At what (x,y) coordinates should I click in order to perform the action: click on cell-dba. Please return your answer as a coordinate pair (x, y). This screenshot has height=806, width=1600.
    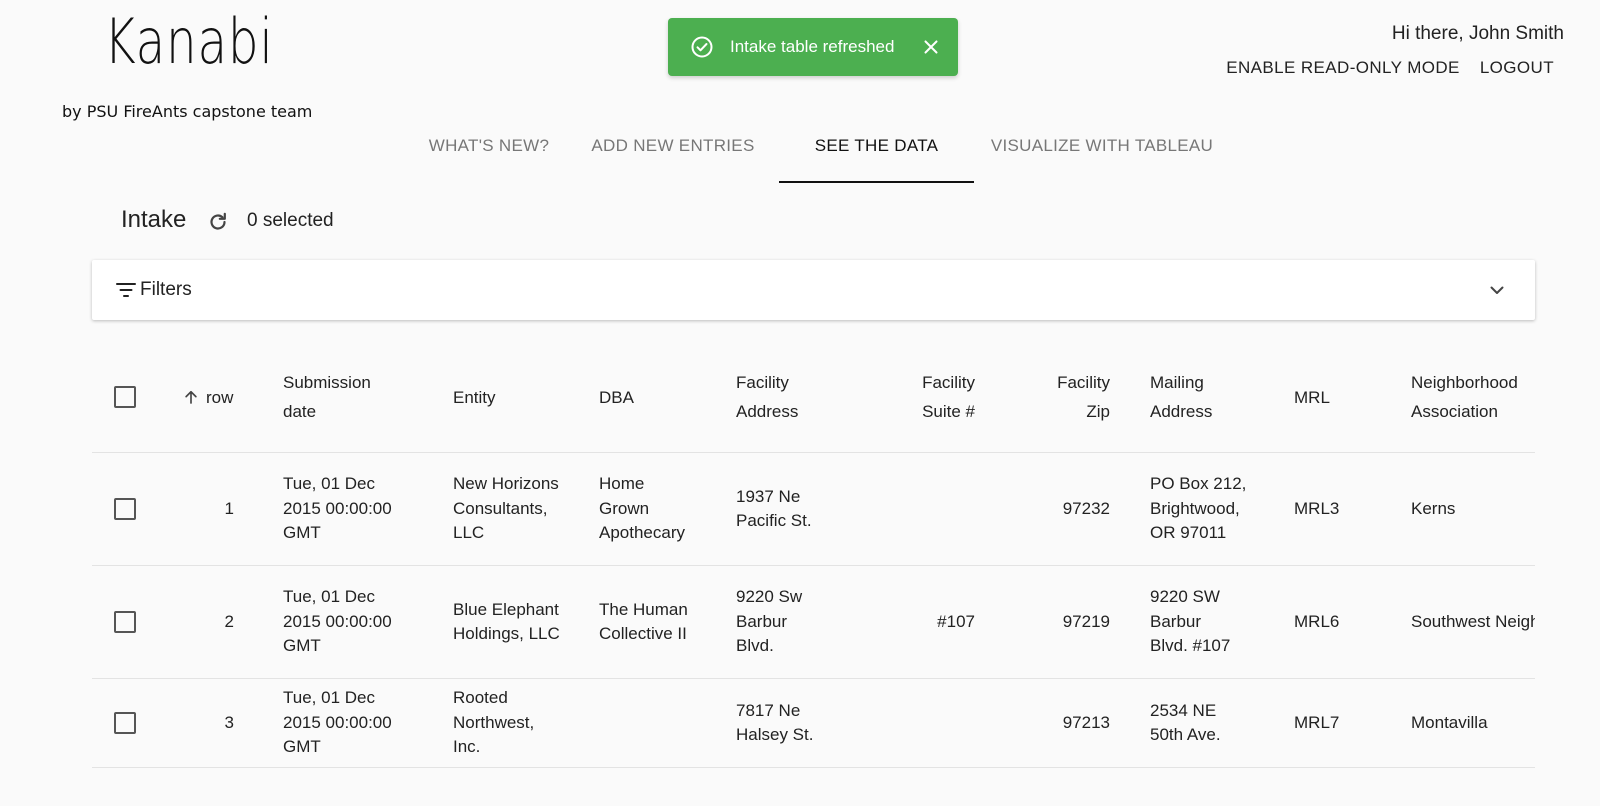
    Looking at the image, I should click on (649, 723).